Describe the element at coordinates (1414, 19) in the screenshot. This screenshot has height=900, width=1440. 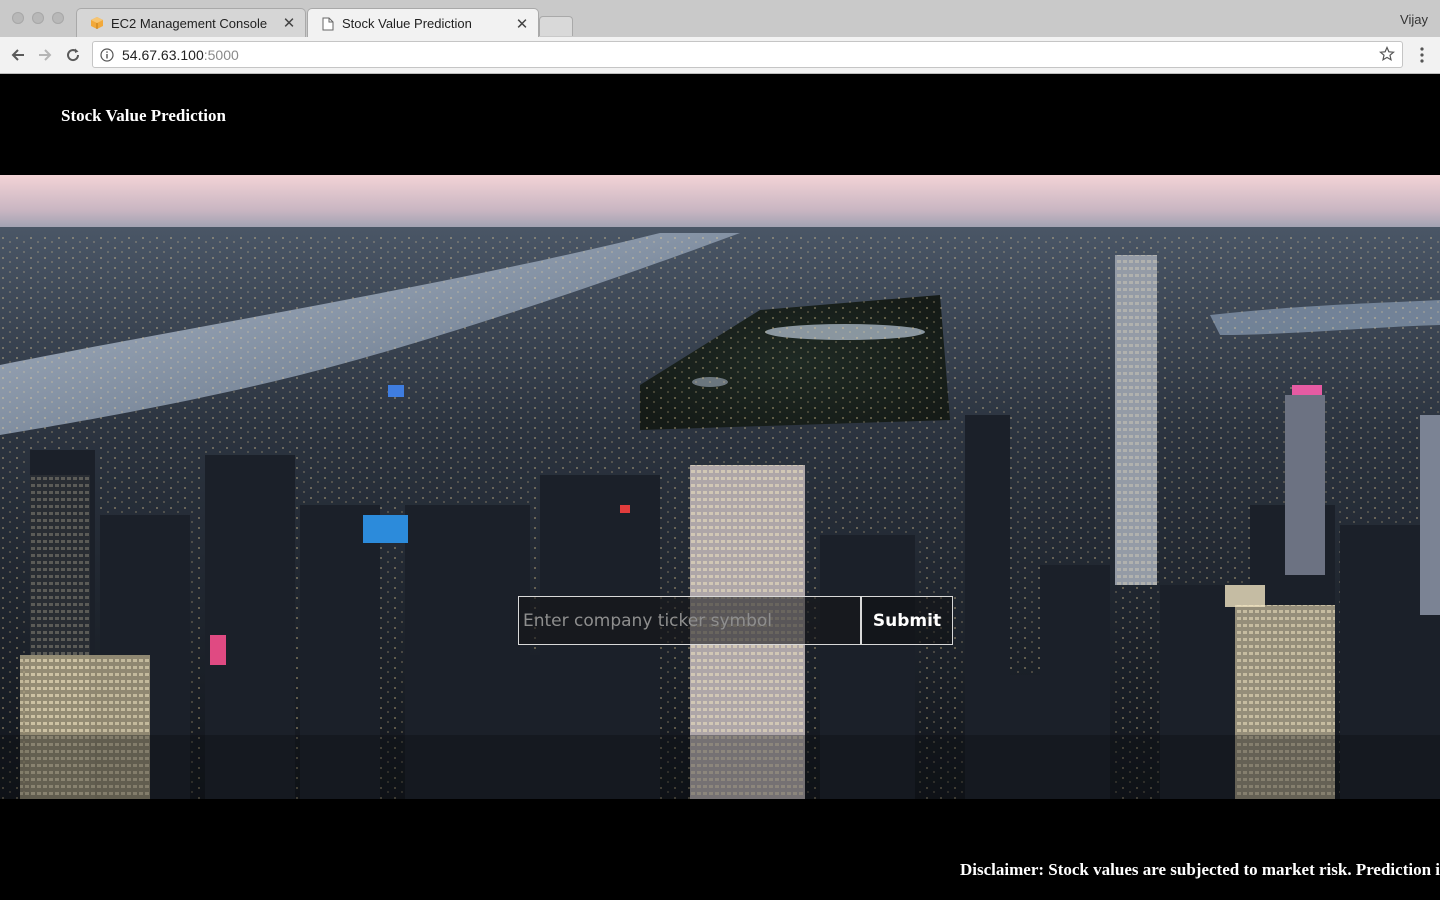
I see `profile-name: Vijay` at that location.